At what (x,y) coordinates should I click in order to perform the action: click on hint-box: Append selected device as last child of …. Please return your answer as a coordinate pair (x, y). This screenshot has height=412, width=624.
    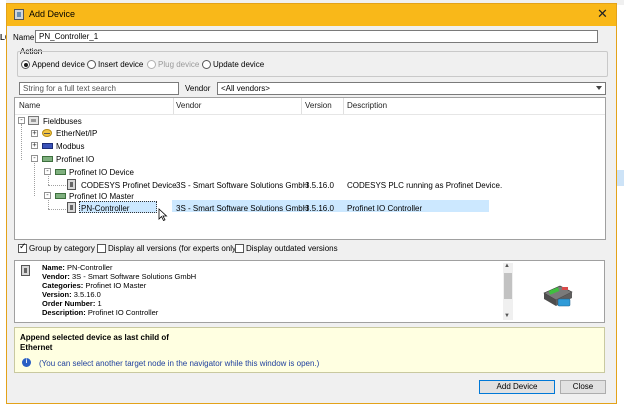
    Looking at the image, I should click on (309, 350).